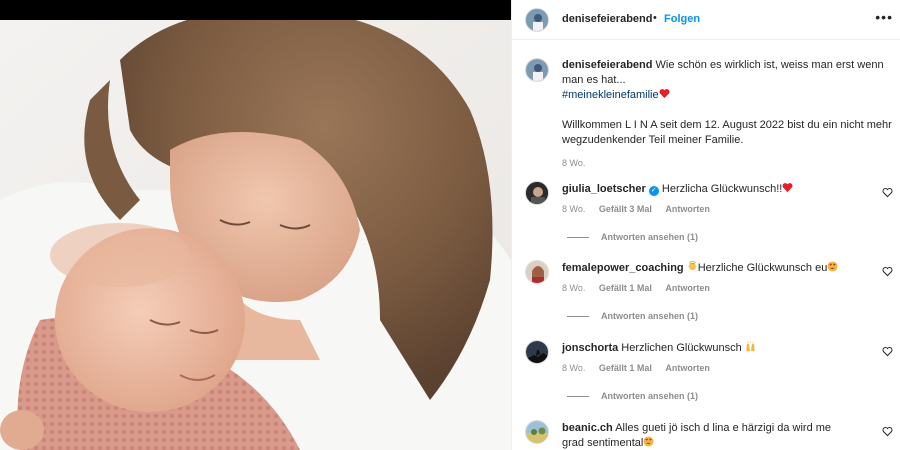 This screenshot has width=900, height=450. What do you see at coordinates (604, 189) in the screenshot?
I see `commenter-username: giulia_loetscher` at bounding box center [604, 189].